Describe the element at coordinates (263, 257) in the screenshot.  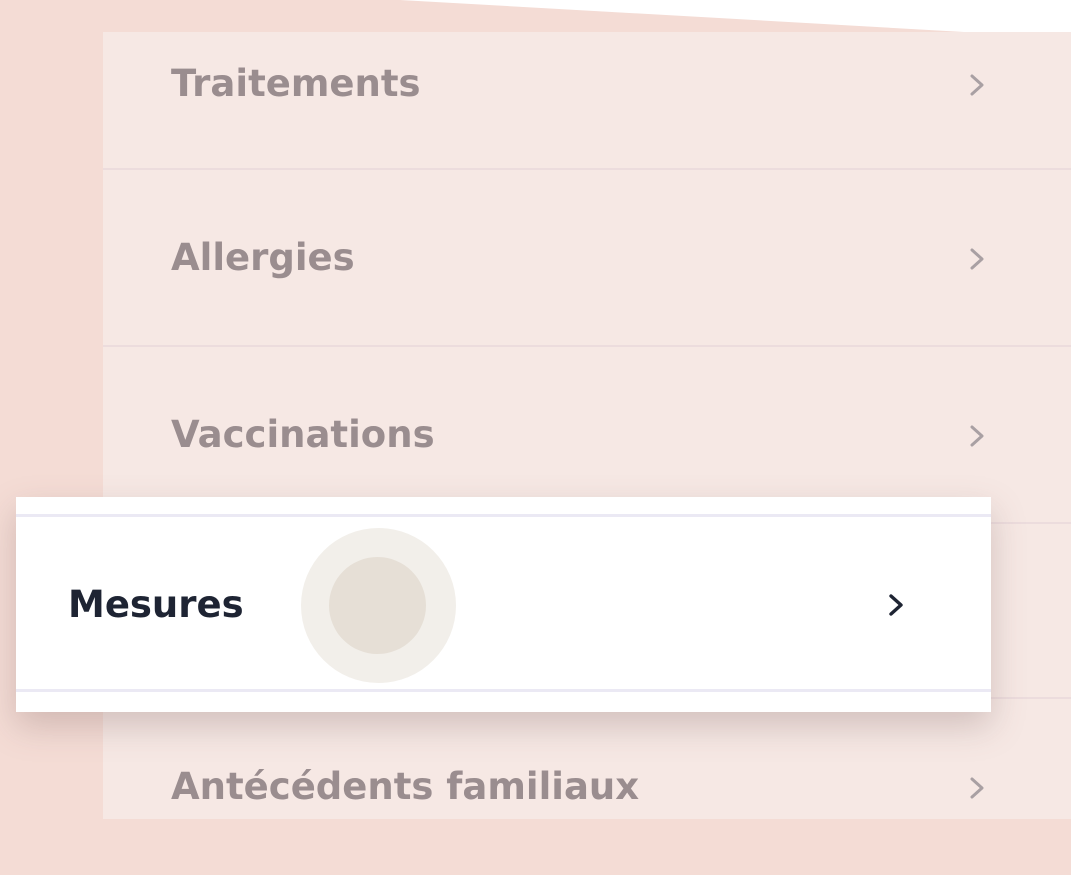
I see `menu-item-label: Allergies` at that location.